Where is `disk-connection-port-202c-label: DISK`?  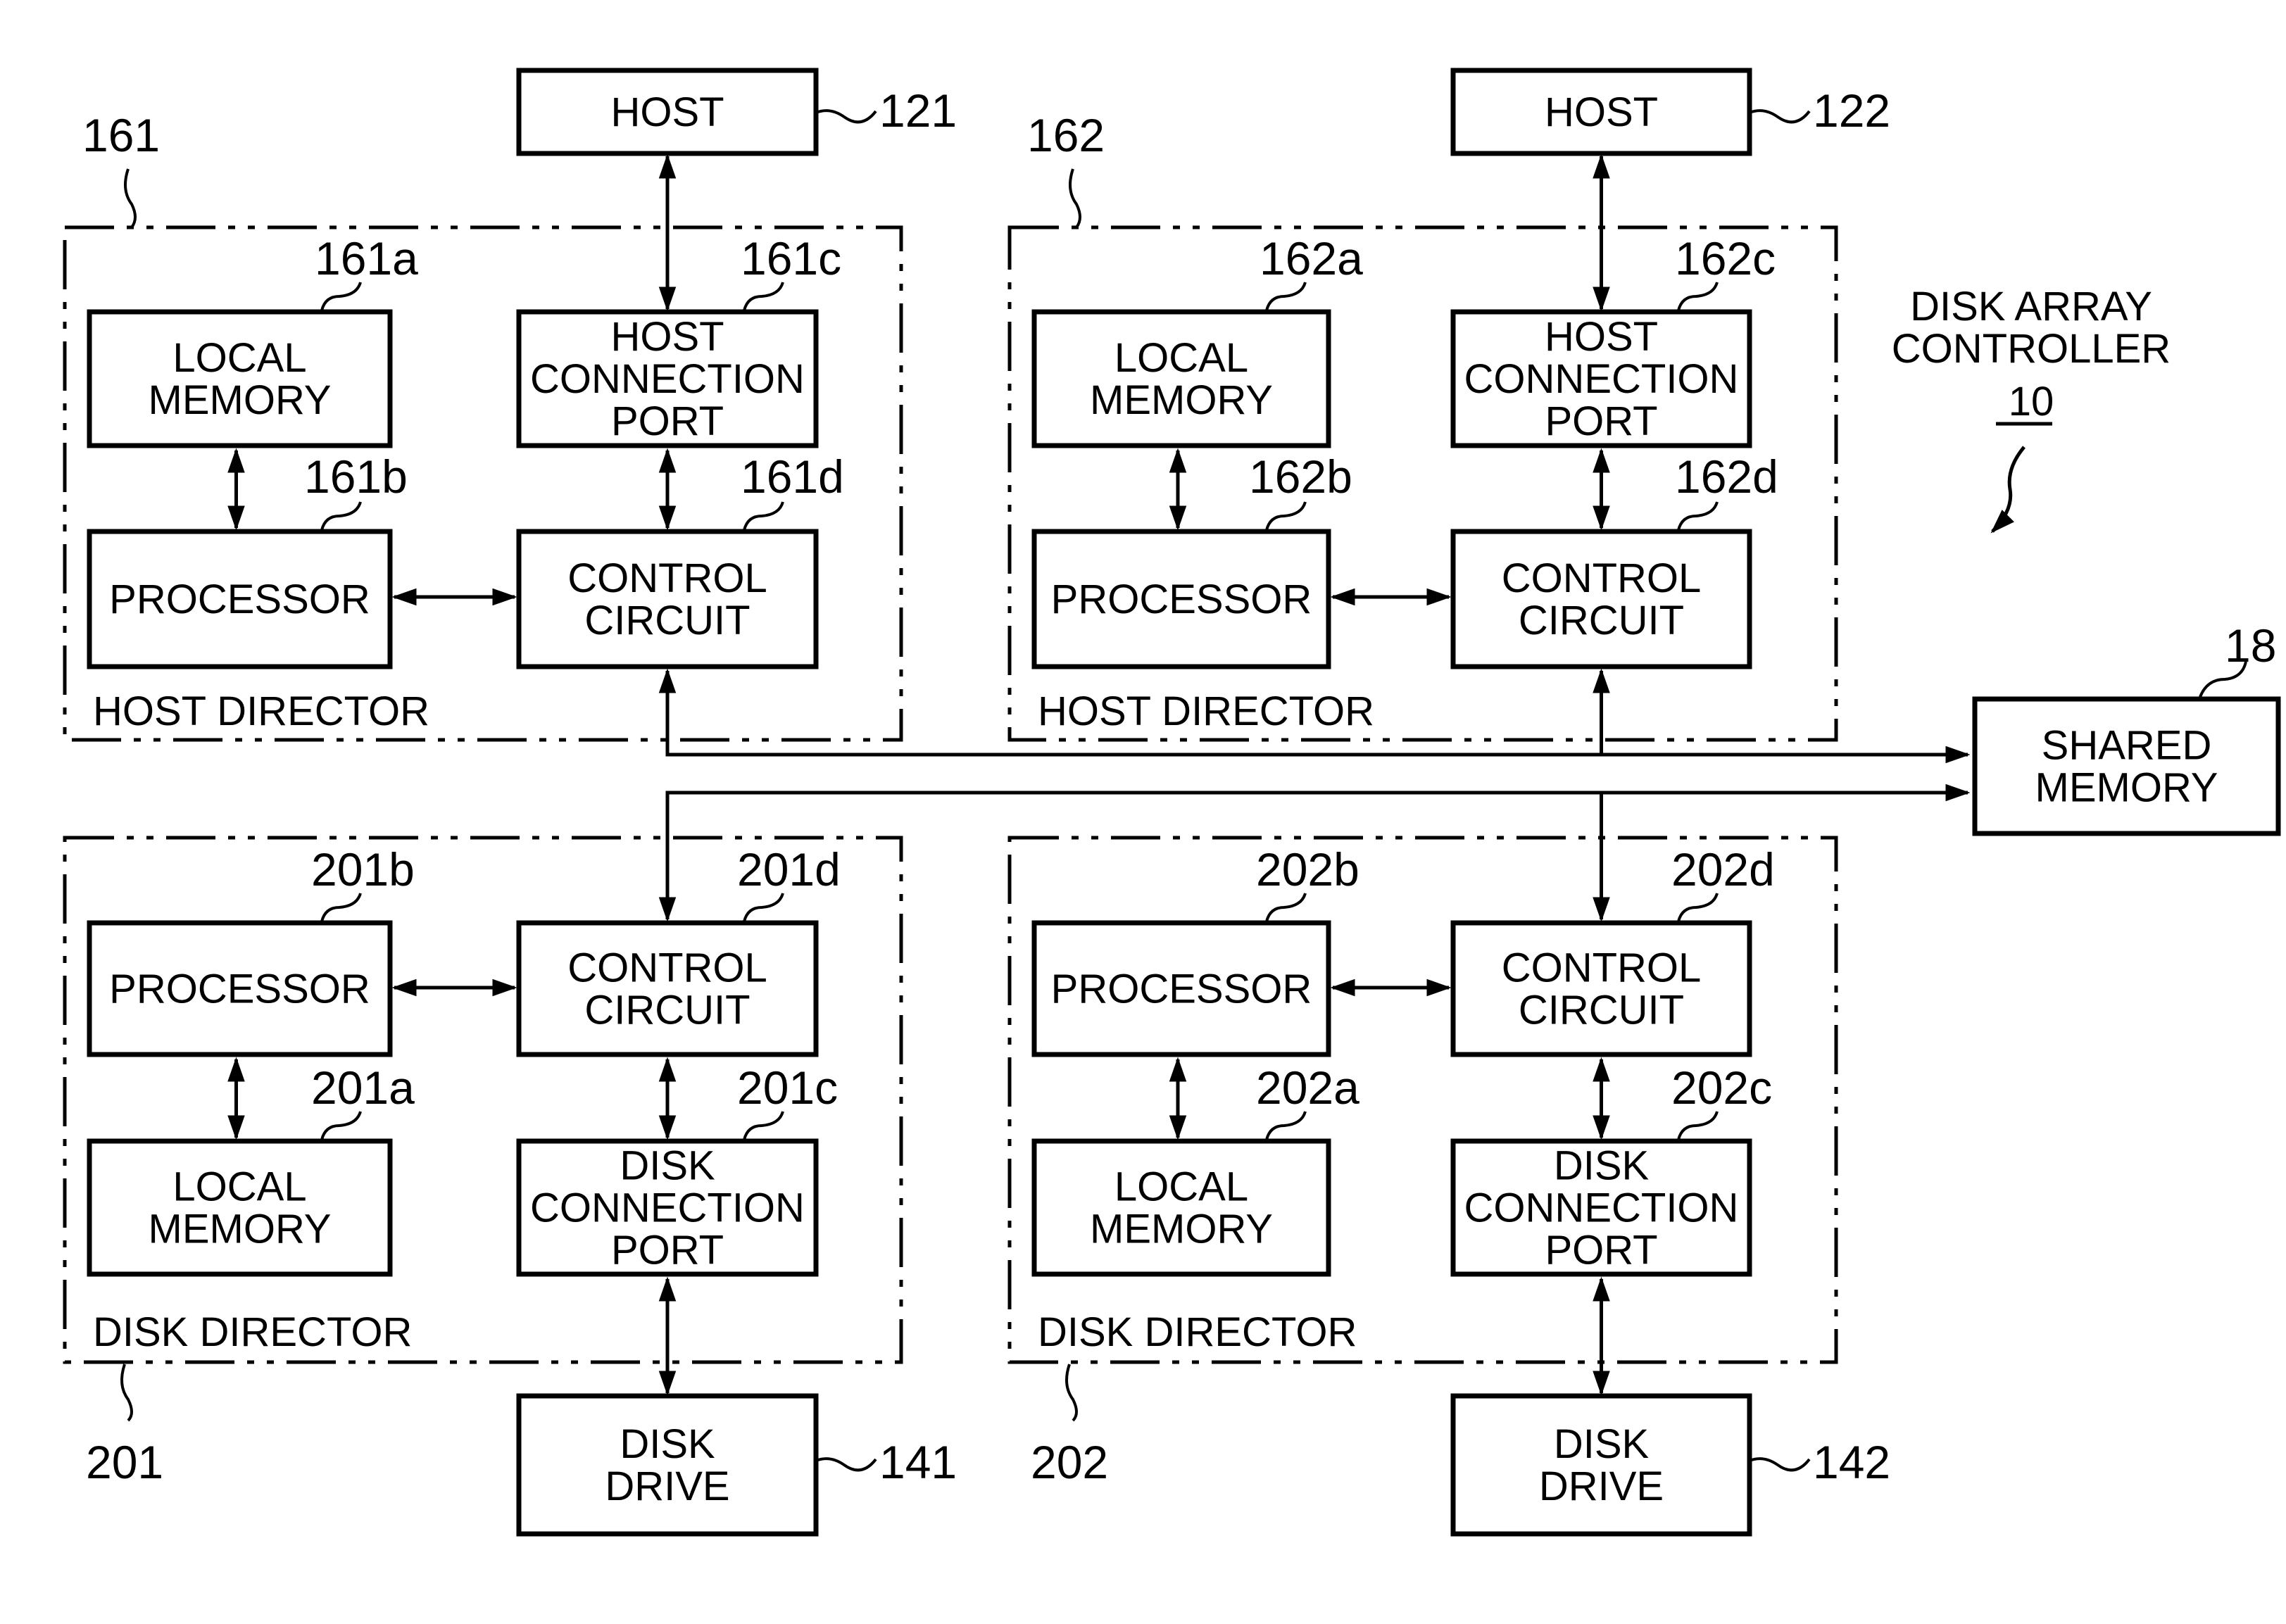 disk-connection-port-202c-label: DISK is located at coordinates (1602, 1166).